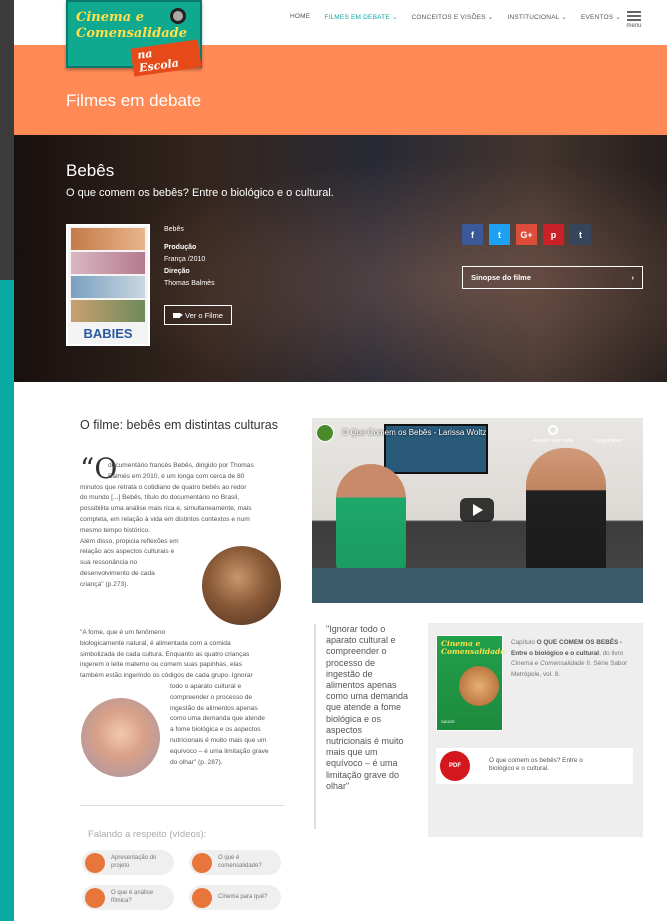  I want to click on nav-home: HOME, so click(300, 17).